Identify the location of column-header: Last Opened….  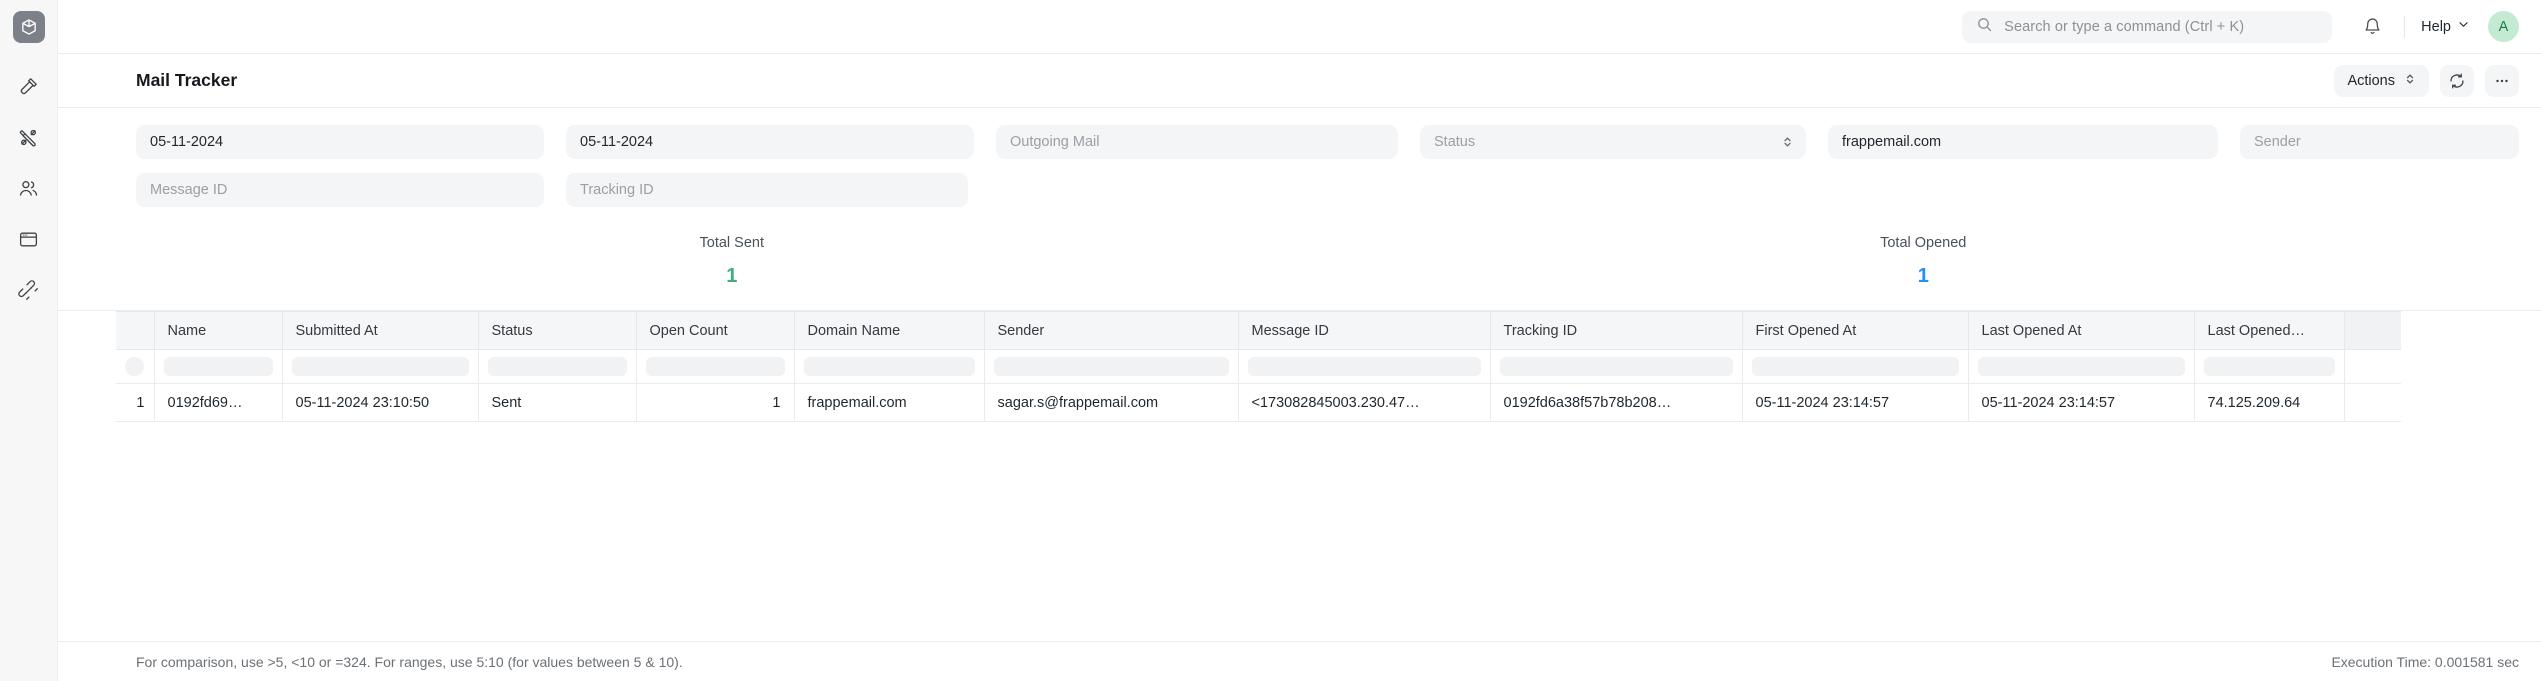
(2269, 330).